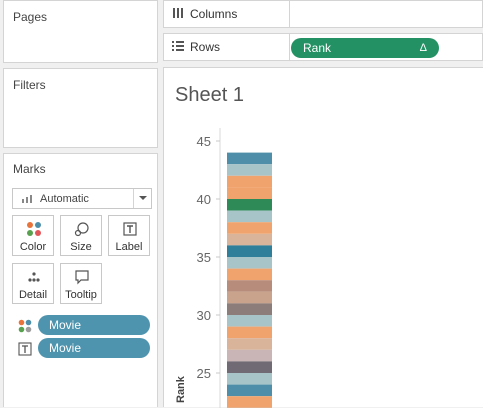 The height and width of the screenshot is (408, 483). Describe the element at coordinates (204, 199) in the screenshot. I see `y-tick-label: 40` at that location.